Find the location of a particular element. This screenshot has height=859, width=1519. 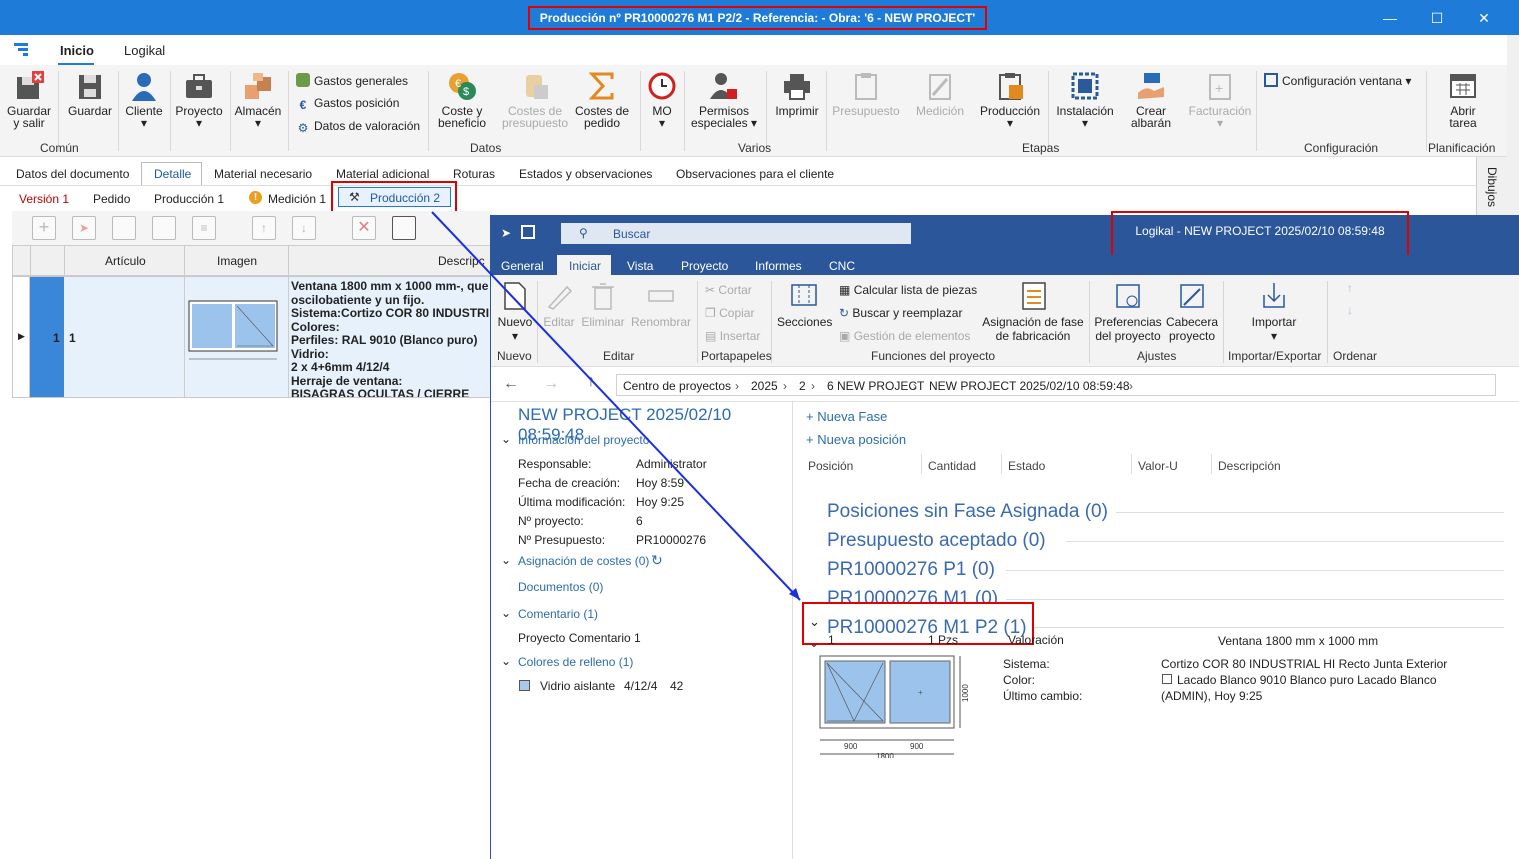

renombrar-button: Renombrar is located at coordinates (661, 305).